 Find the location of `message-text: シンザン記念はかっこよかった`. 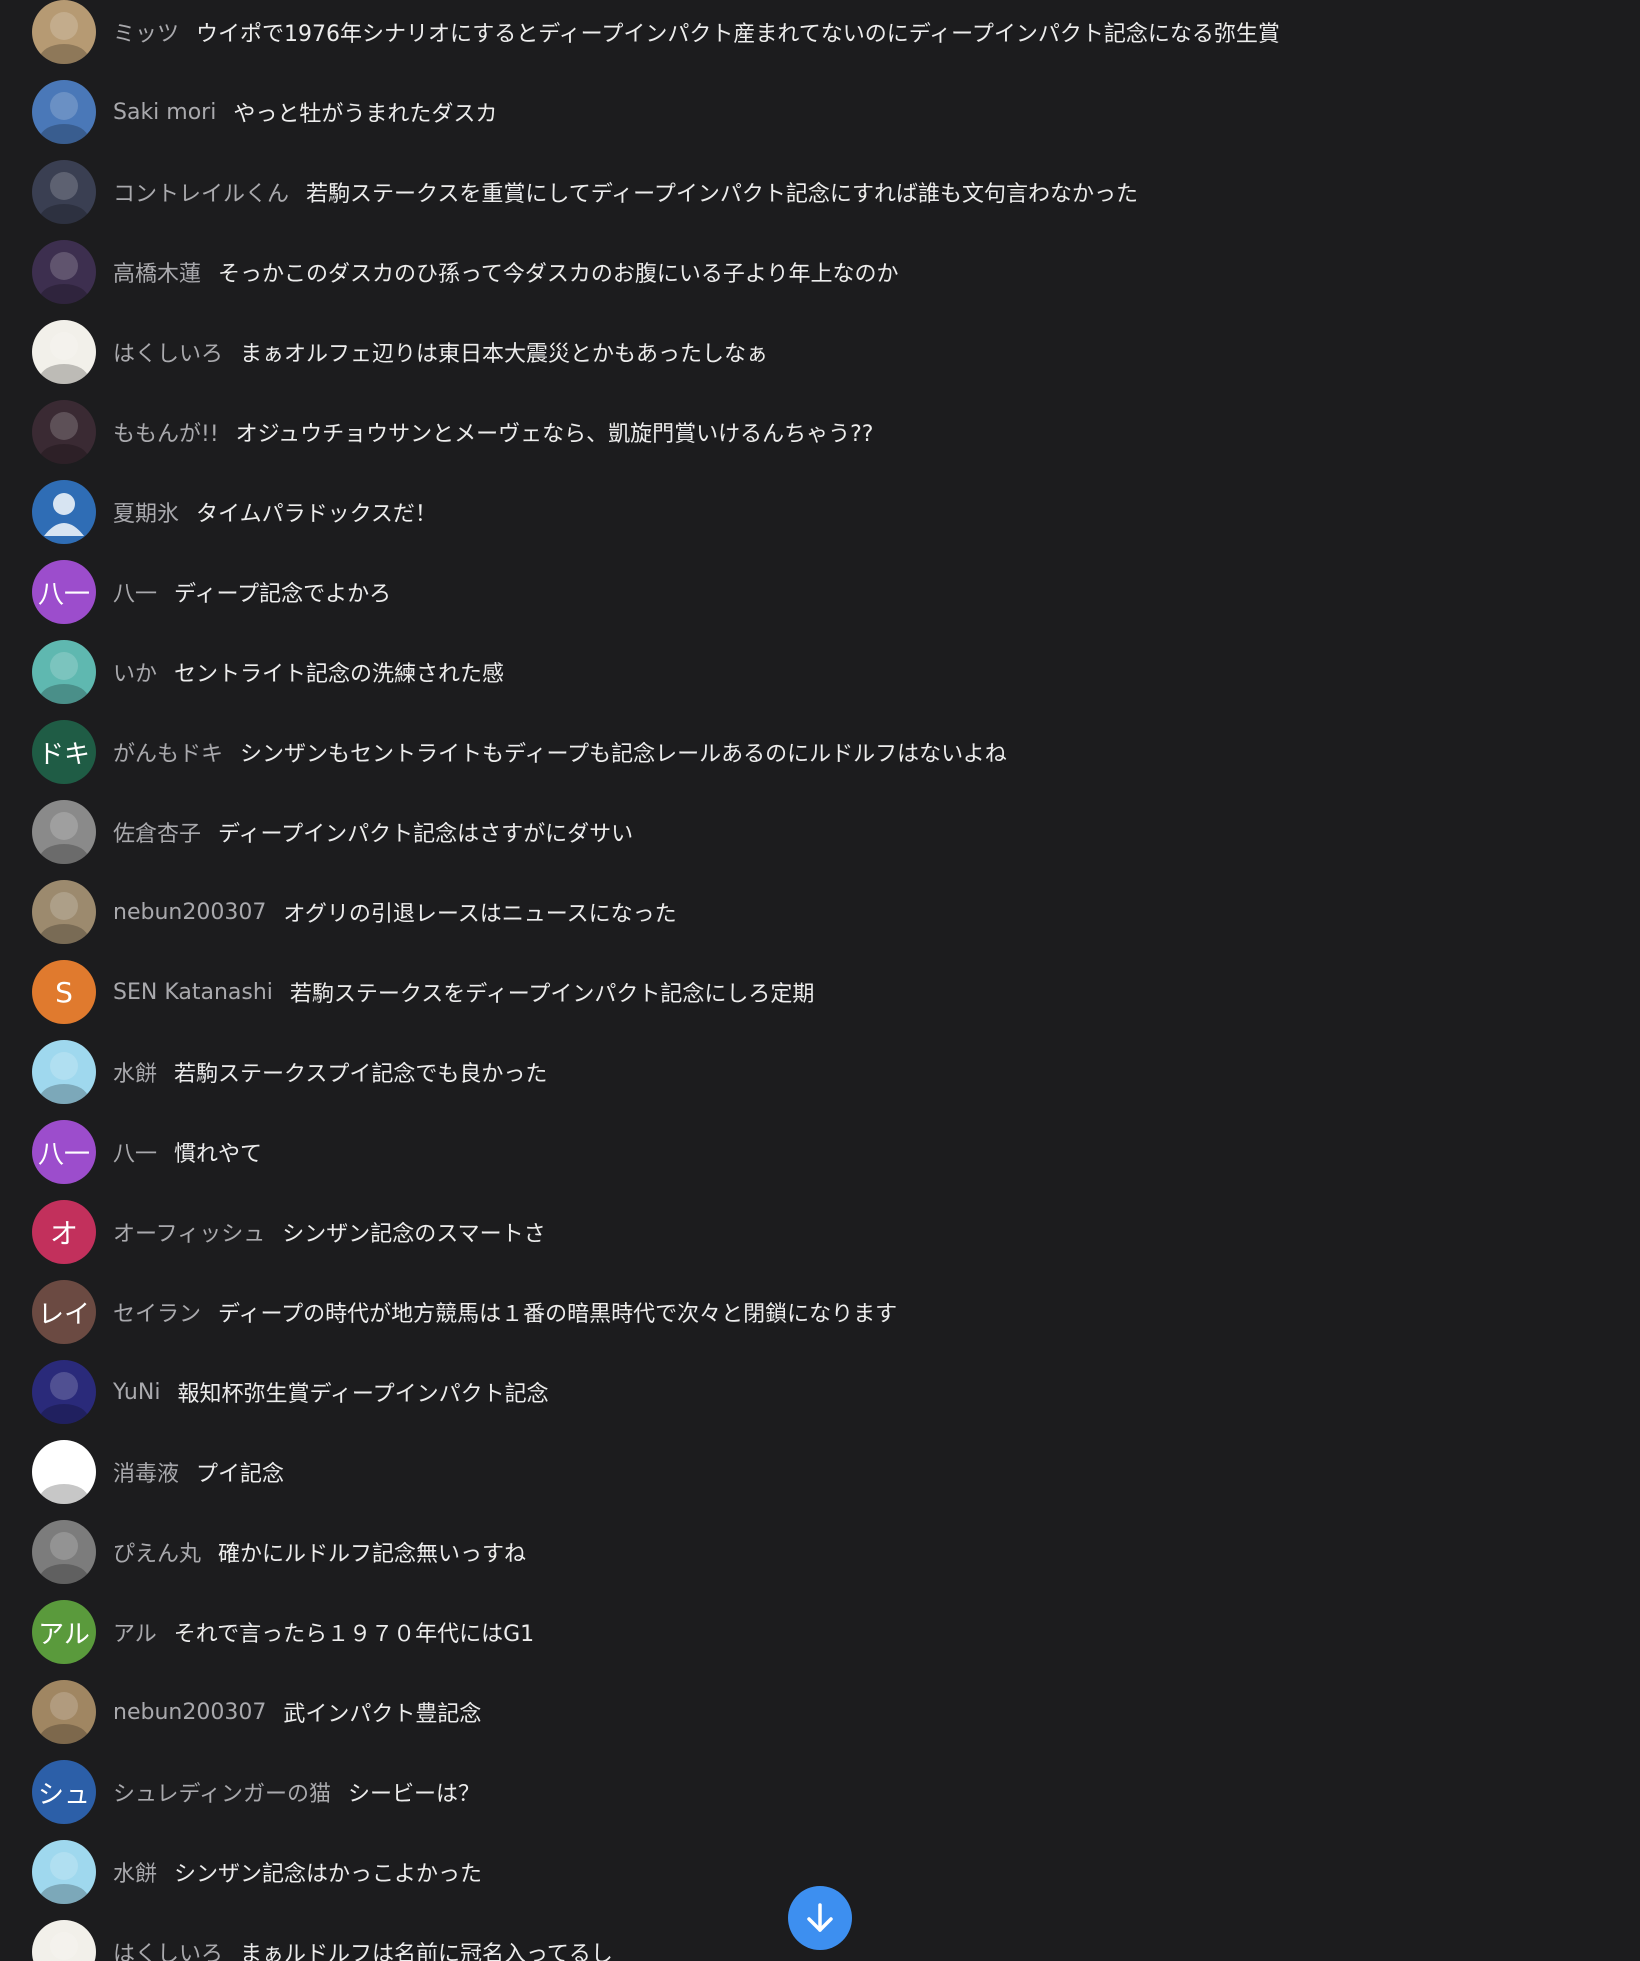

message-text: シンザン記念はかっこよかった is located at coordinates (328, 1874).